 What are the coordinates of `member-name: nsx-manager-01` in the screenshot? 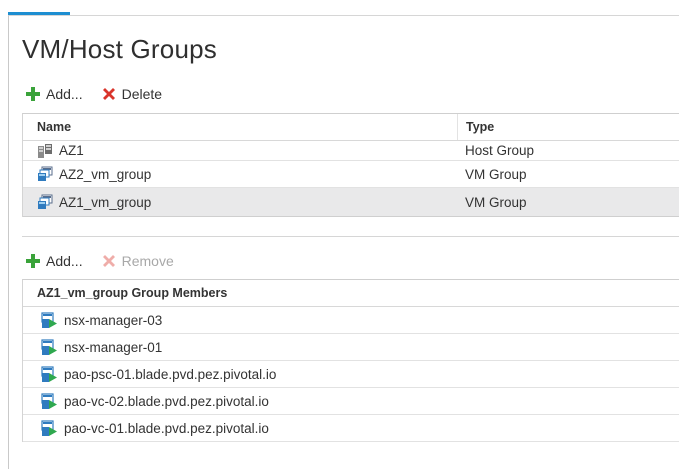 It's located at (113, 347).